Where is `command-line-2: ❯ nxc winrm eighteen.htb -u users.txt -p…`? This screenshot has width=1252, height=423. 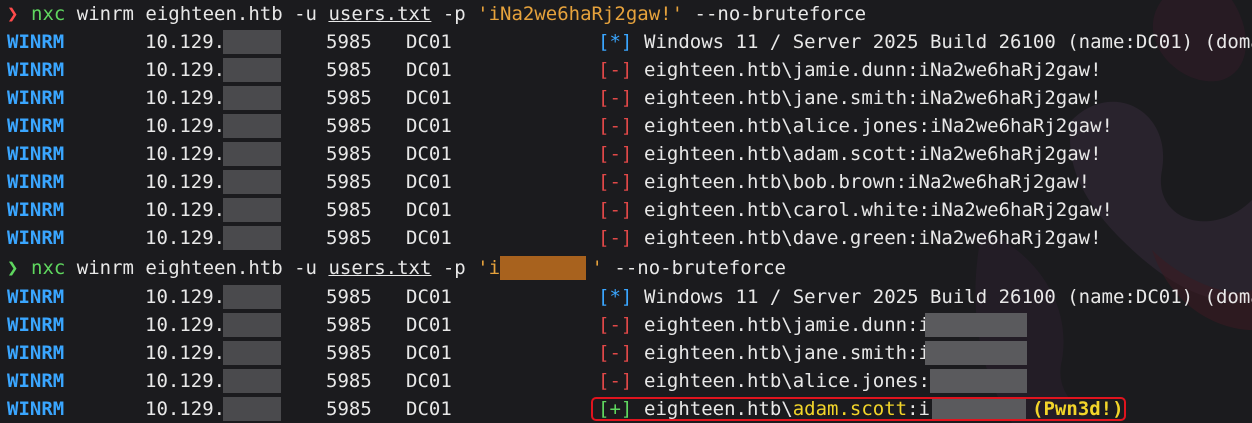 command-line-2: ❯ nxc winrm eighteen.htb -u users.txt -p… is located at coordinates (626, 268).